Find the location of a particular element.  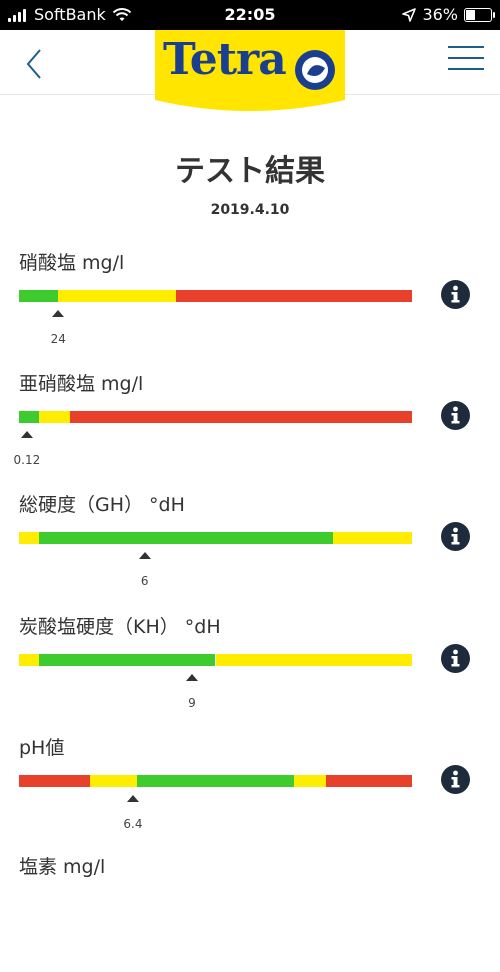

test-result-row: 塩素 mg/l is located at coordinates (250, 912).